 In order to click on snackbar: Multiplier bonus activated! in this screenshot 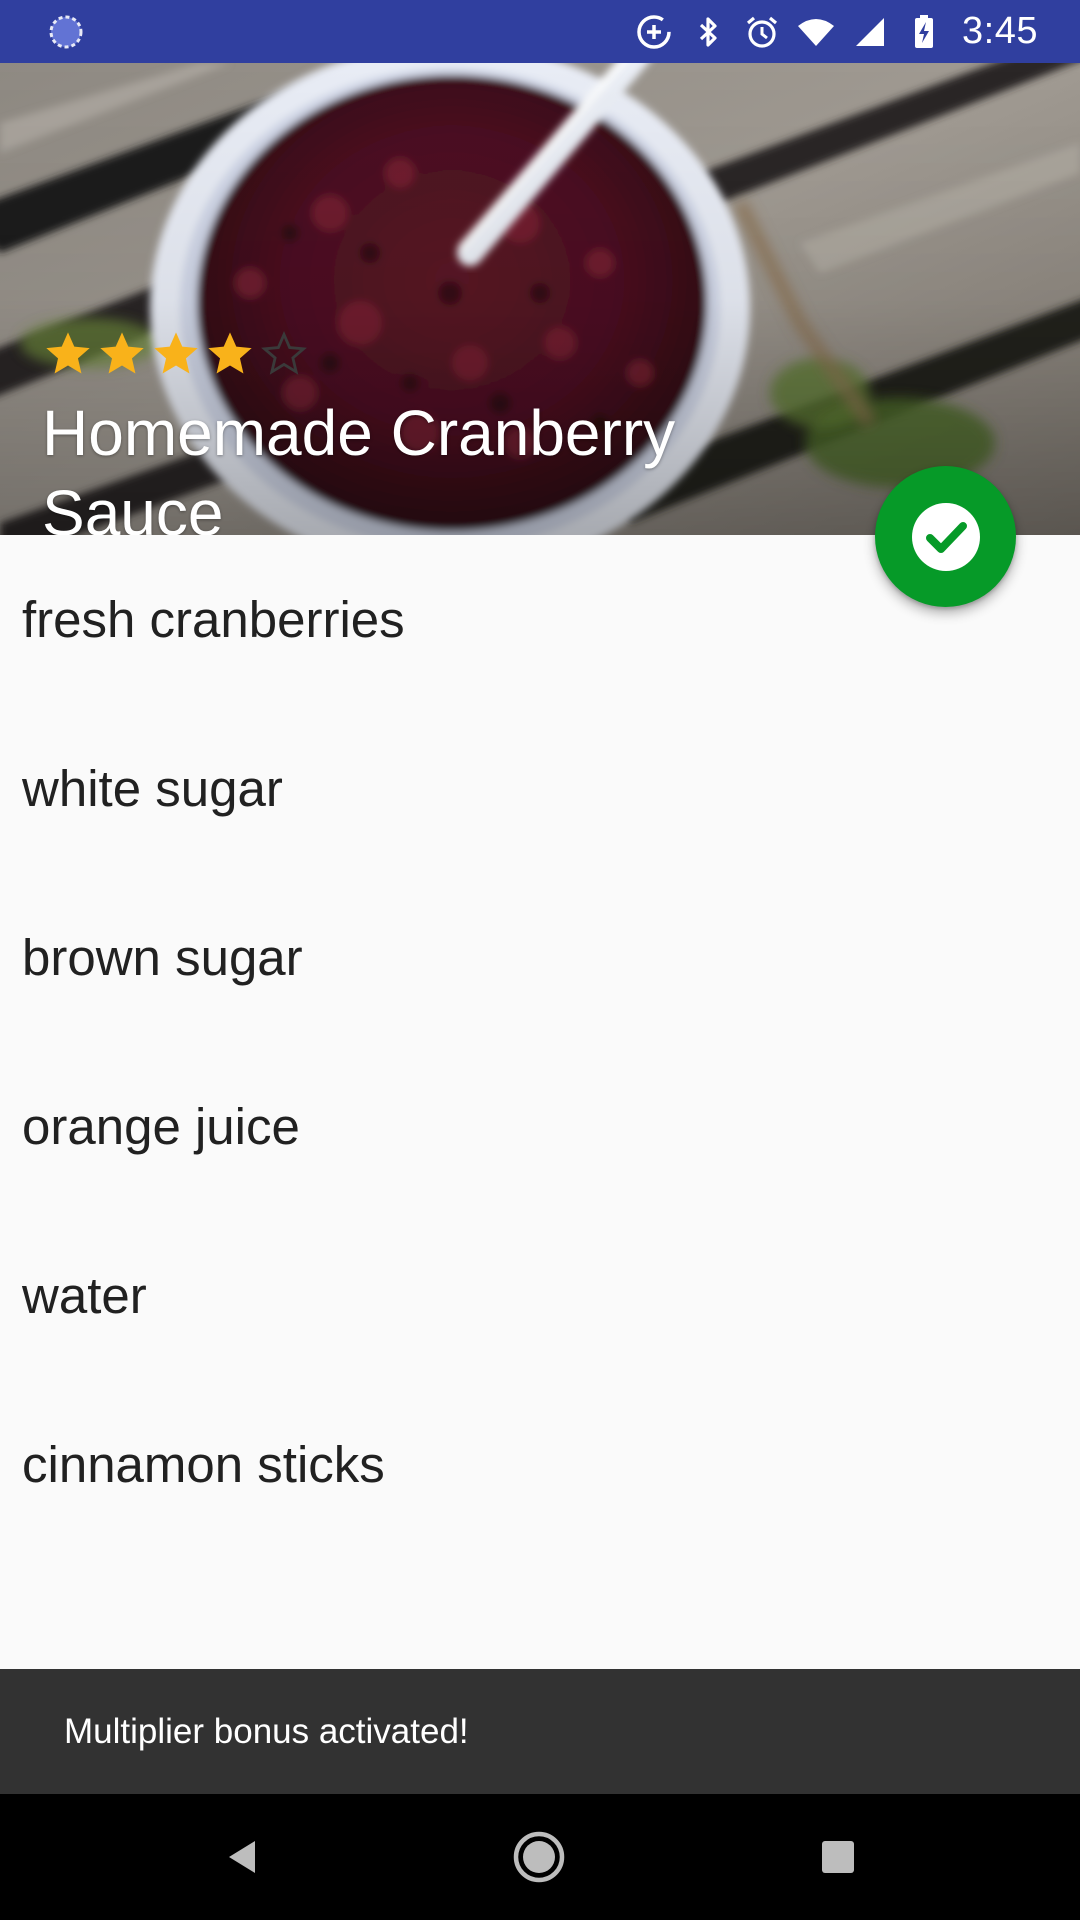, I will do `click(540, 1731)`.